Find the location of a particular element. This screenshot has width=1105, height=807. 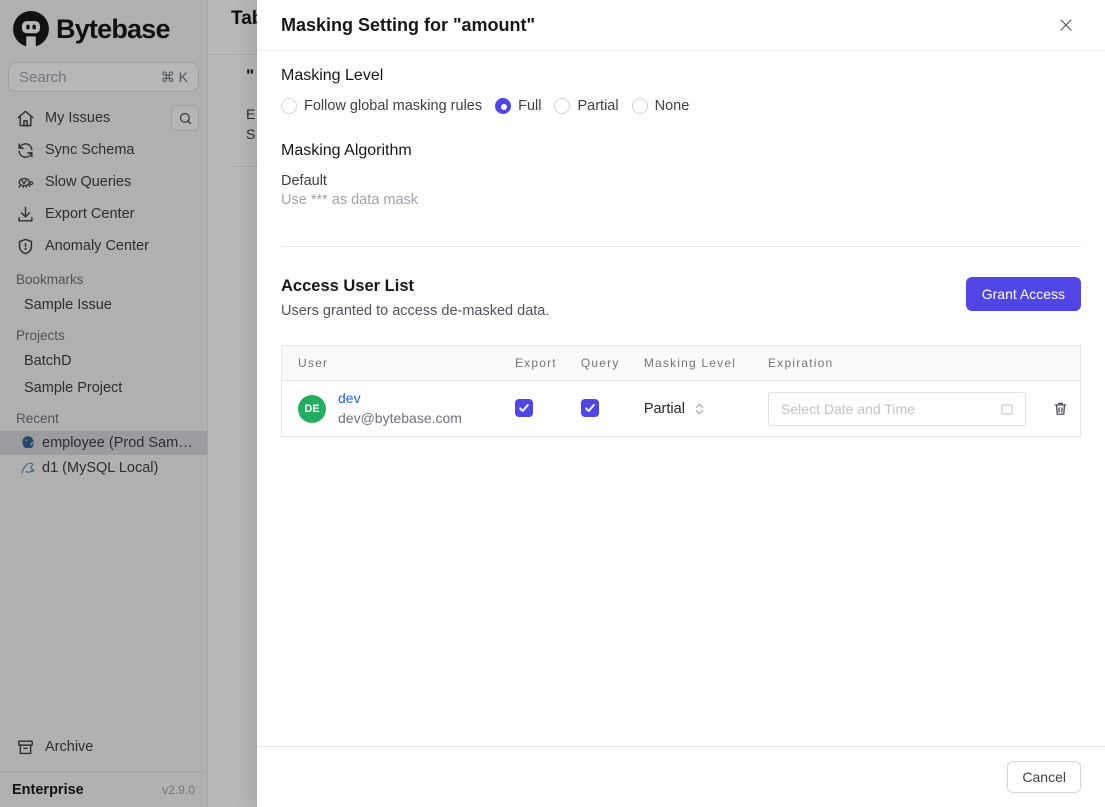

radio-partial: Partial is located at coordinates (586, 106).